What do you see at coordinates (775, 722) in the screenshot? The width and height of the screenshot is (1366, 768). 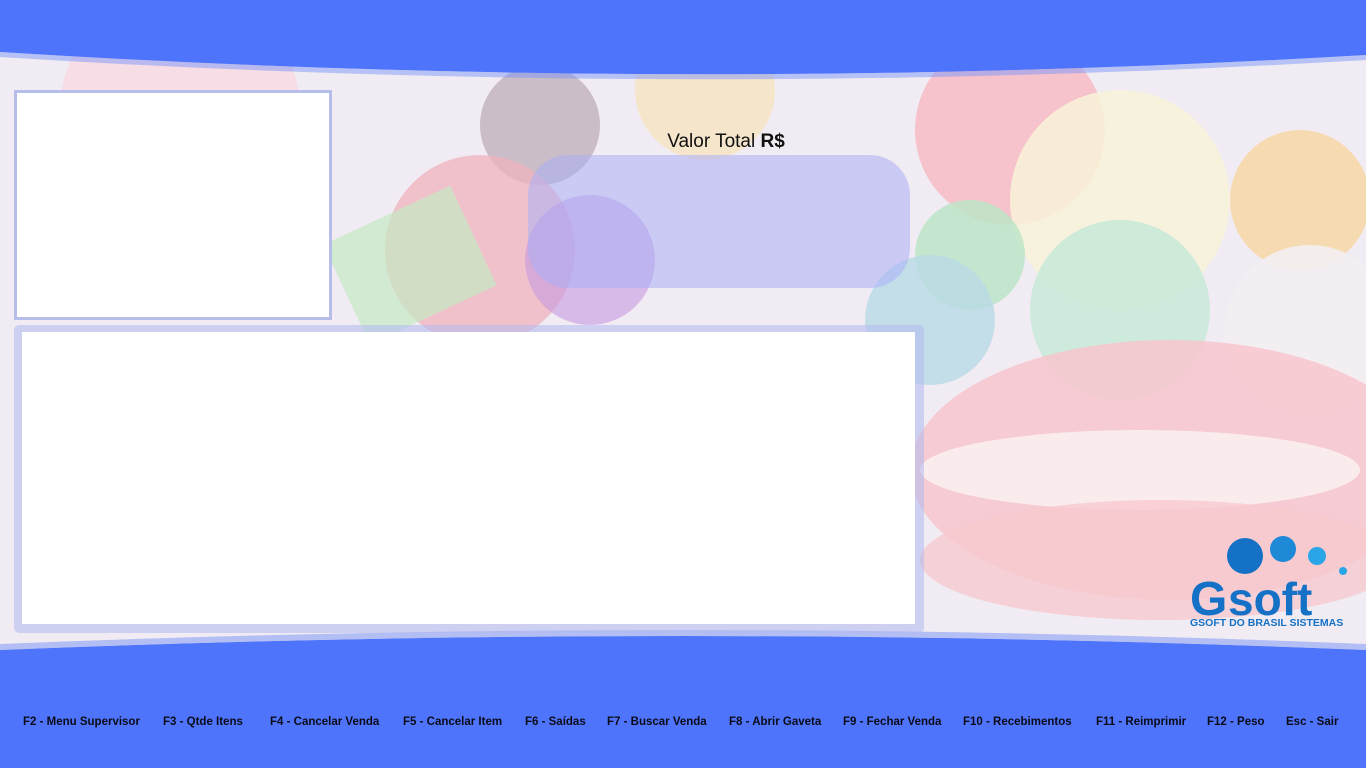 I see `fkey-f8-abrir-gaveta: F8 - Abrir Gaveta` at bounding box center [775, 722].